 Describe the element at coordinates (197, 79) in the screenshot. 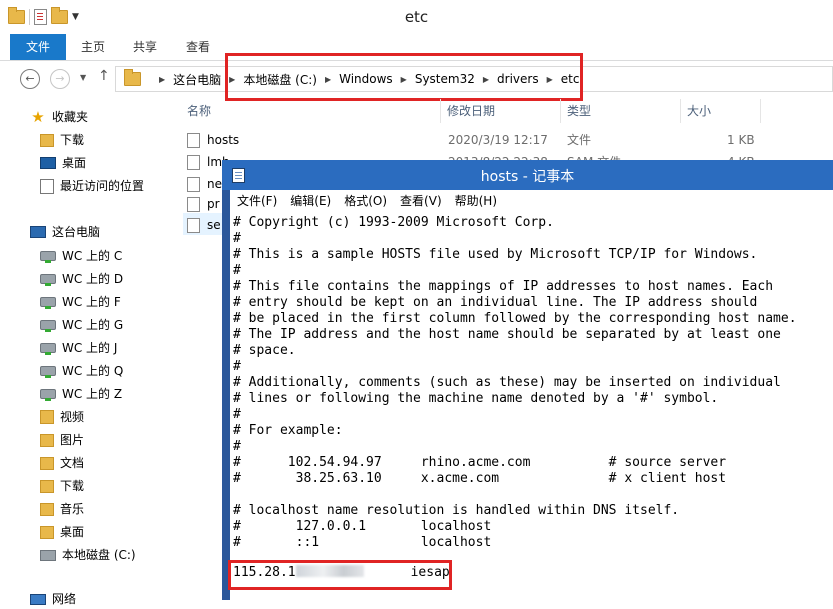

I see `breadcrumb-this-pc: 这台电脑` at that location.